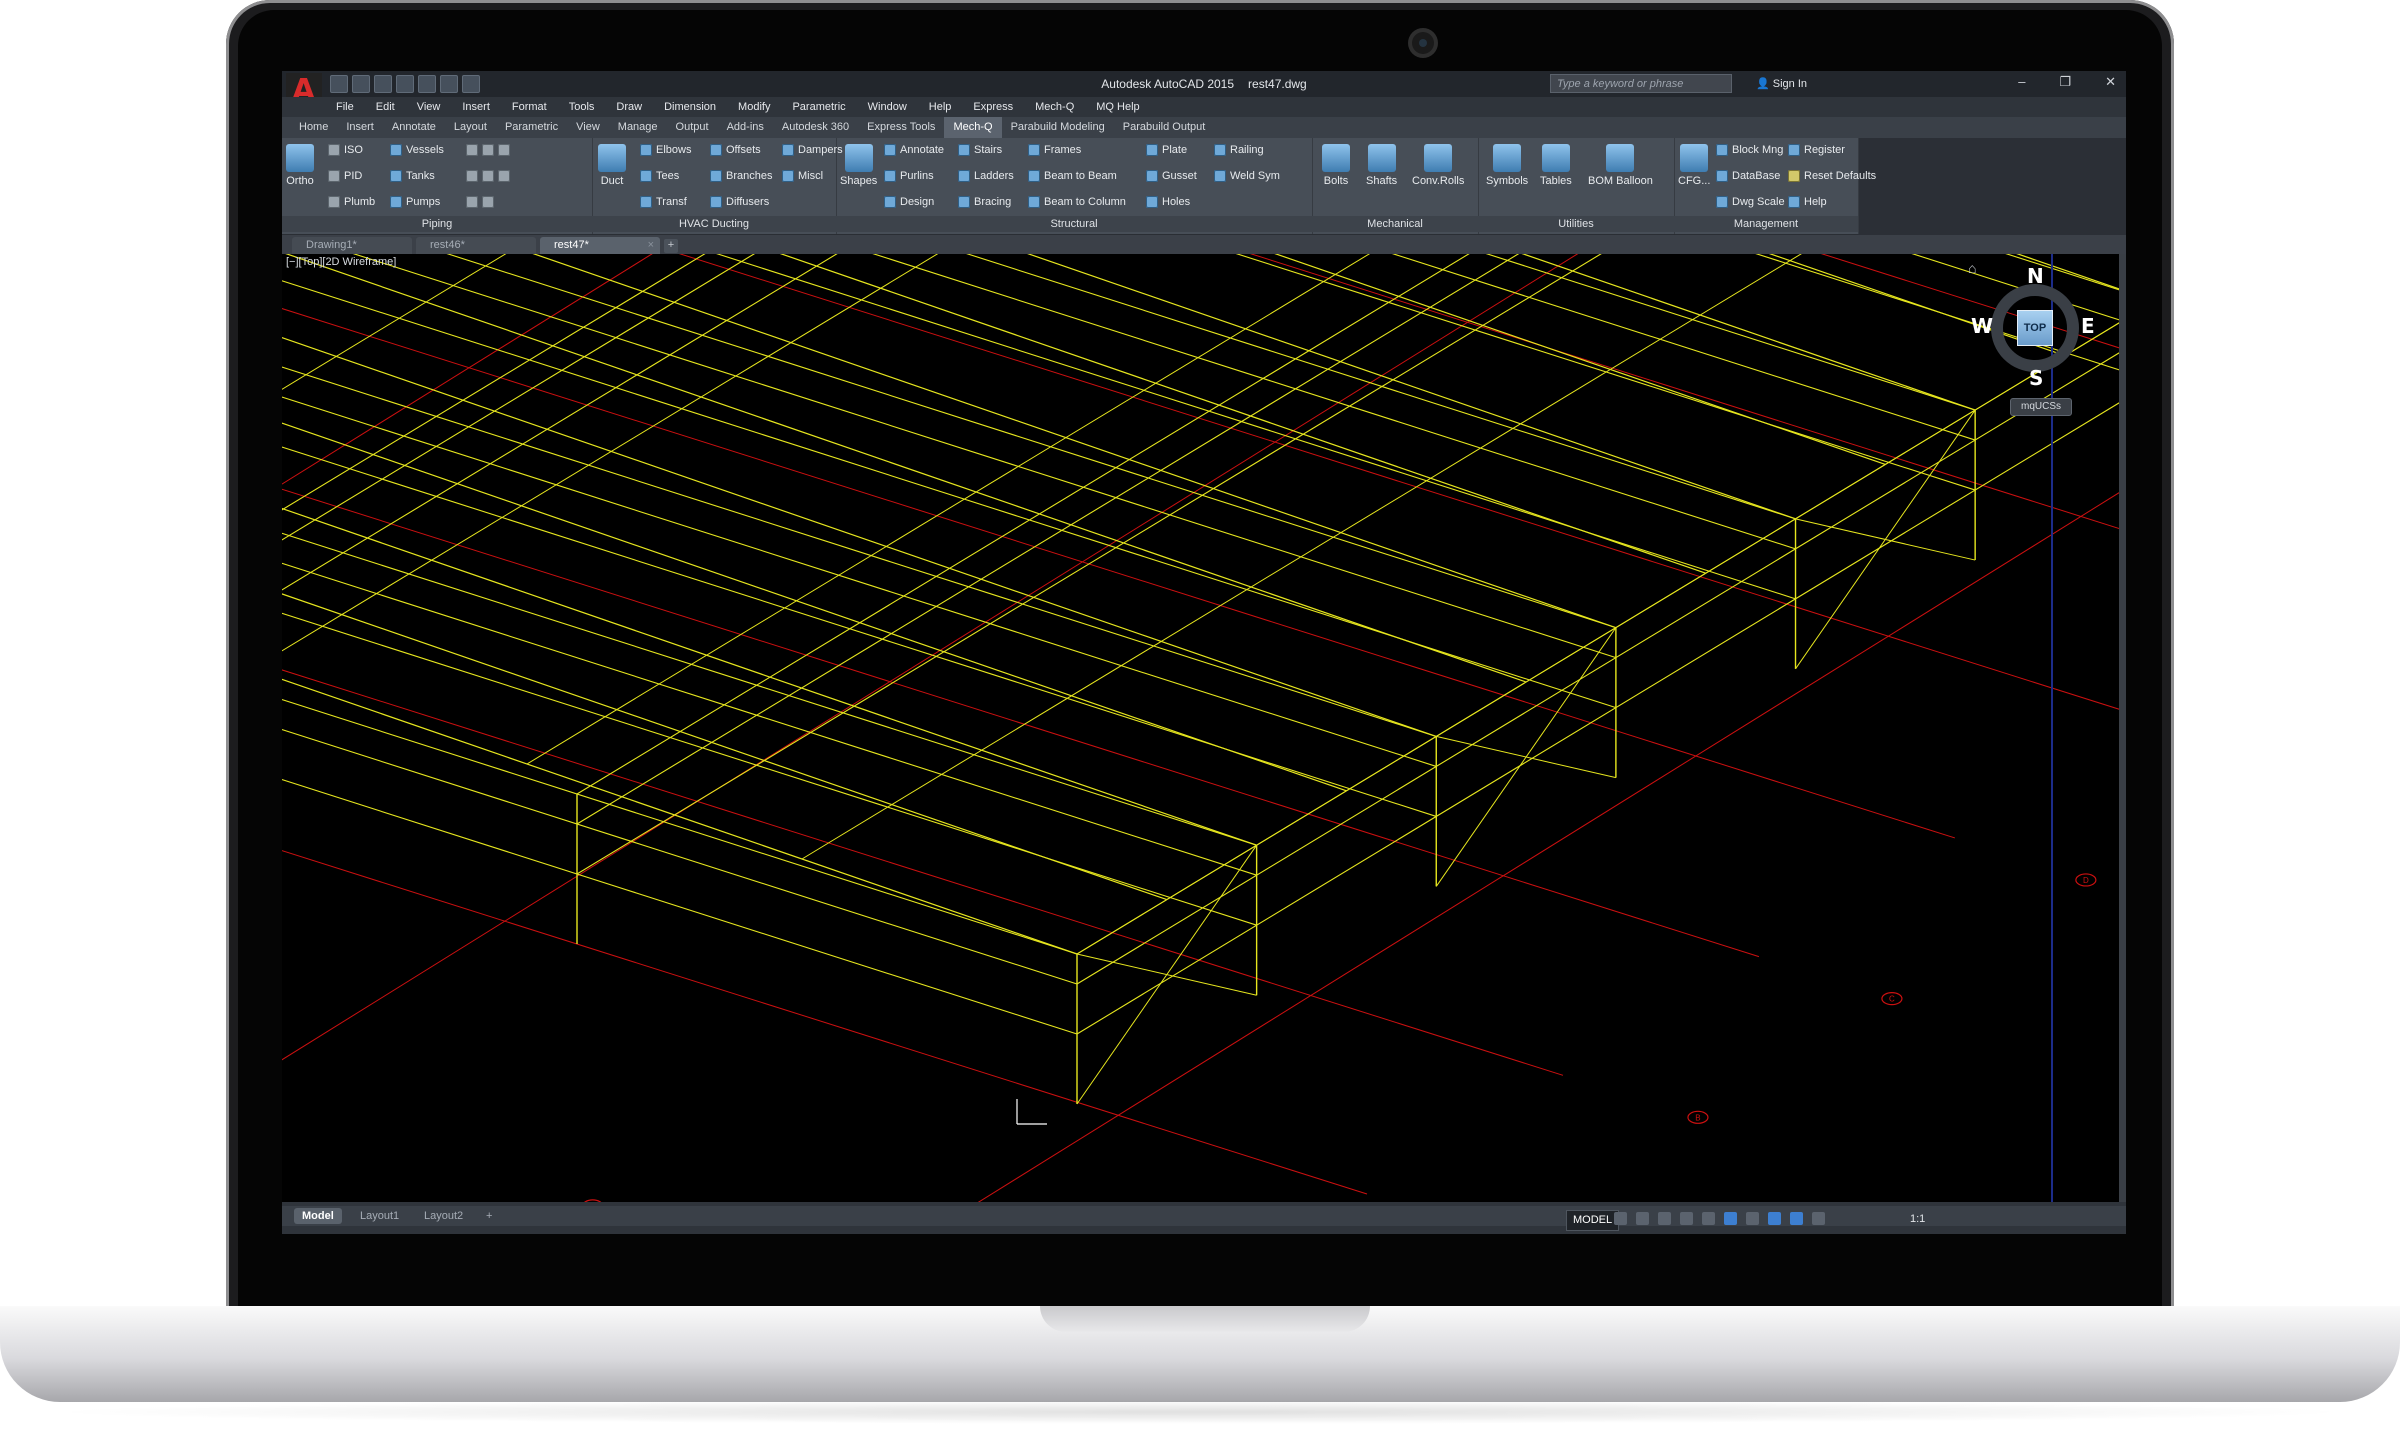 The height and width of the screenshot is (1444, 2400). I want to click on duct-button: Duct, so click(612, 165).